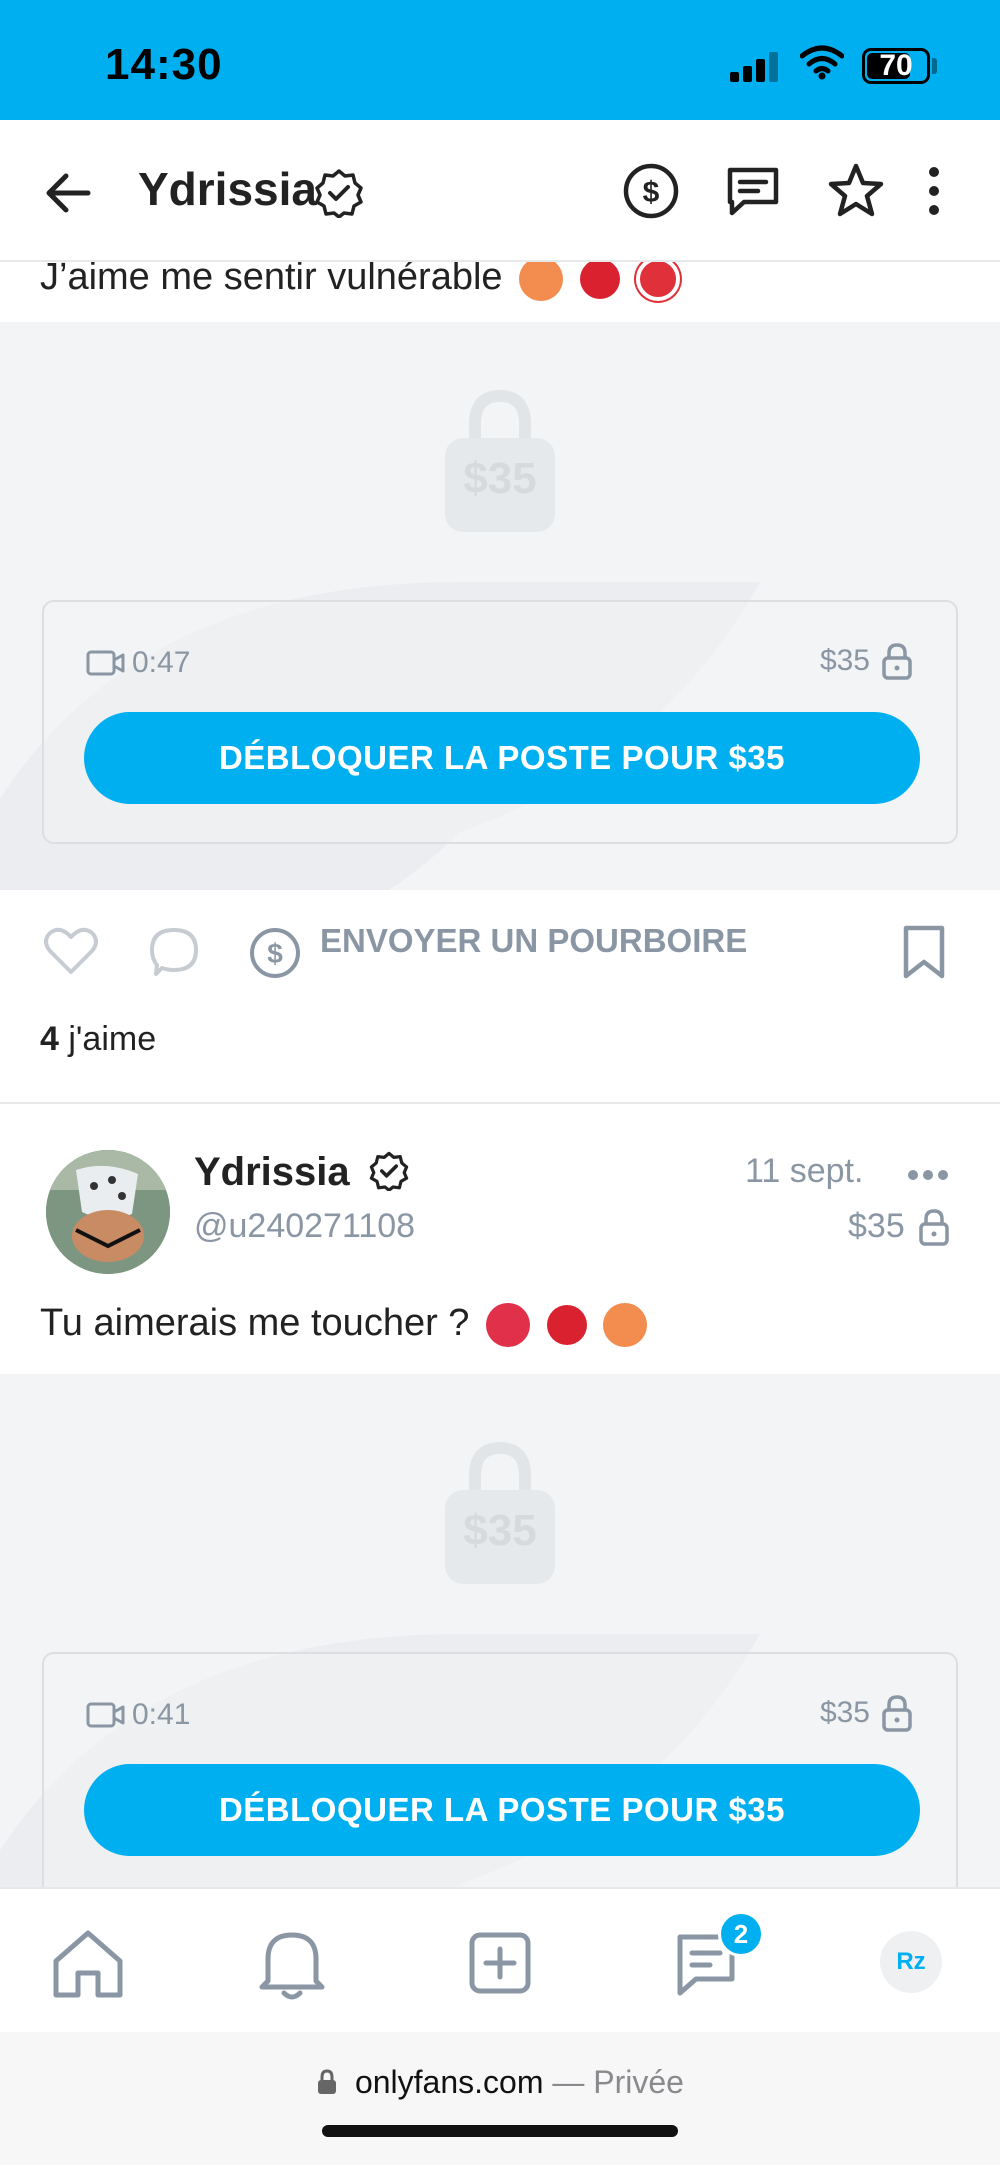  Describe the element at coordinates (98, 1039) in the screenshot. I see `likes-count: 4 j'aime` at that location.